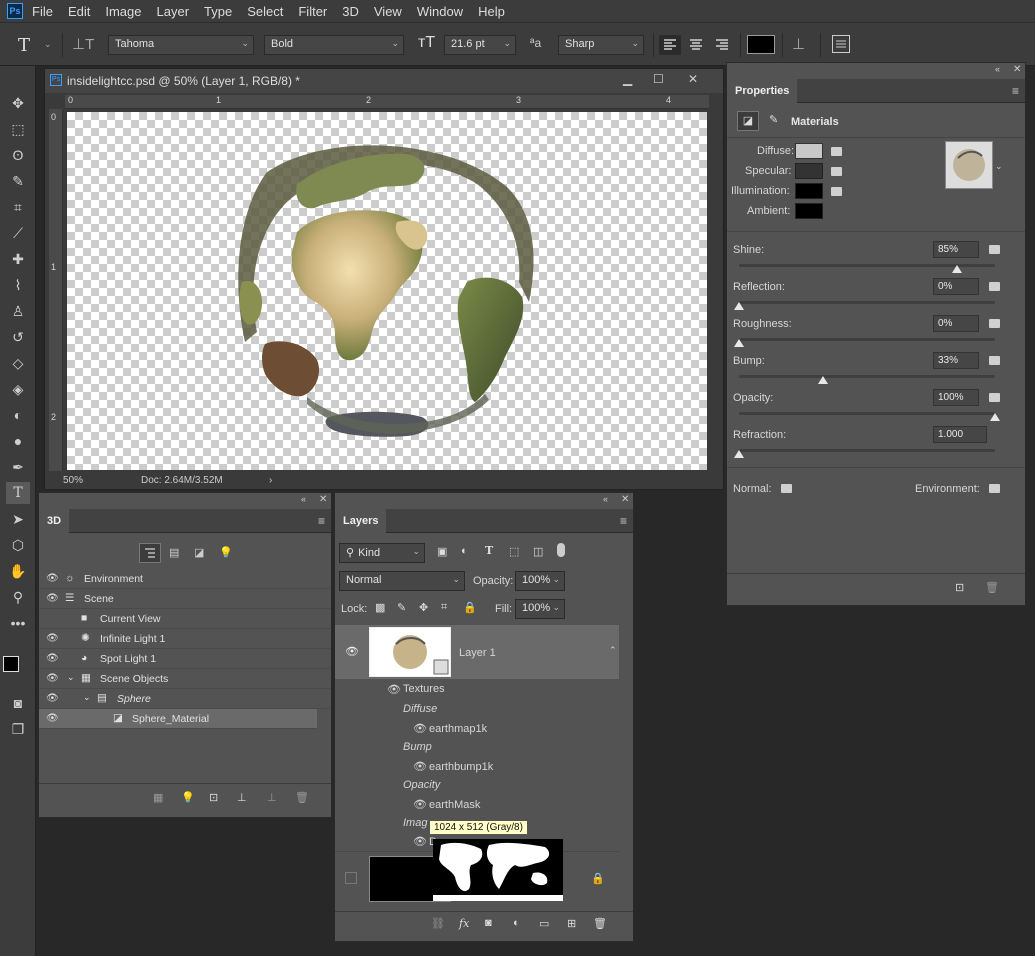  Describe the element at coordinates (185, 619) in the screenshot. I see `scene-row-current-view: ■ Current View` at that location.